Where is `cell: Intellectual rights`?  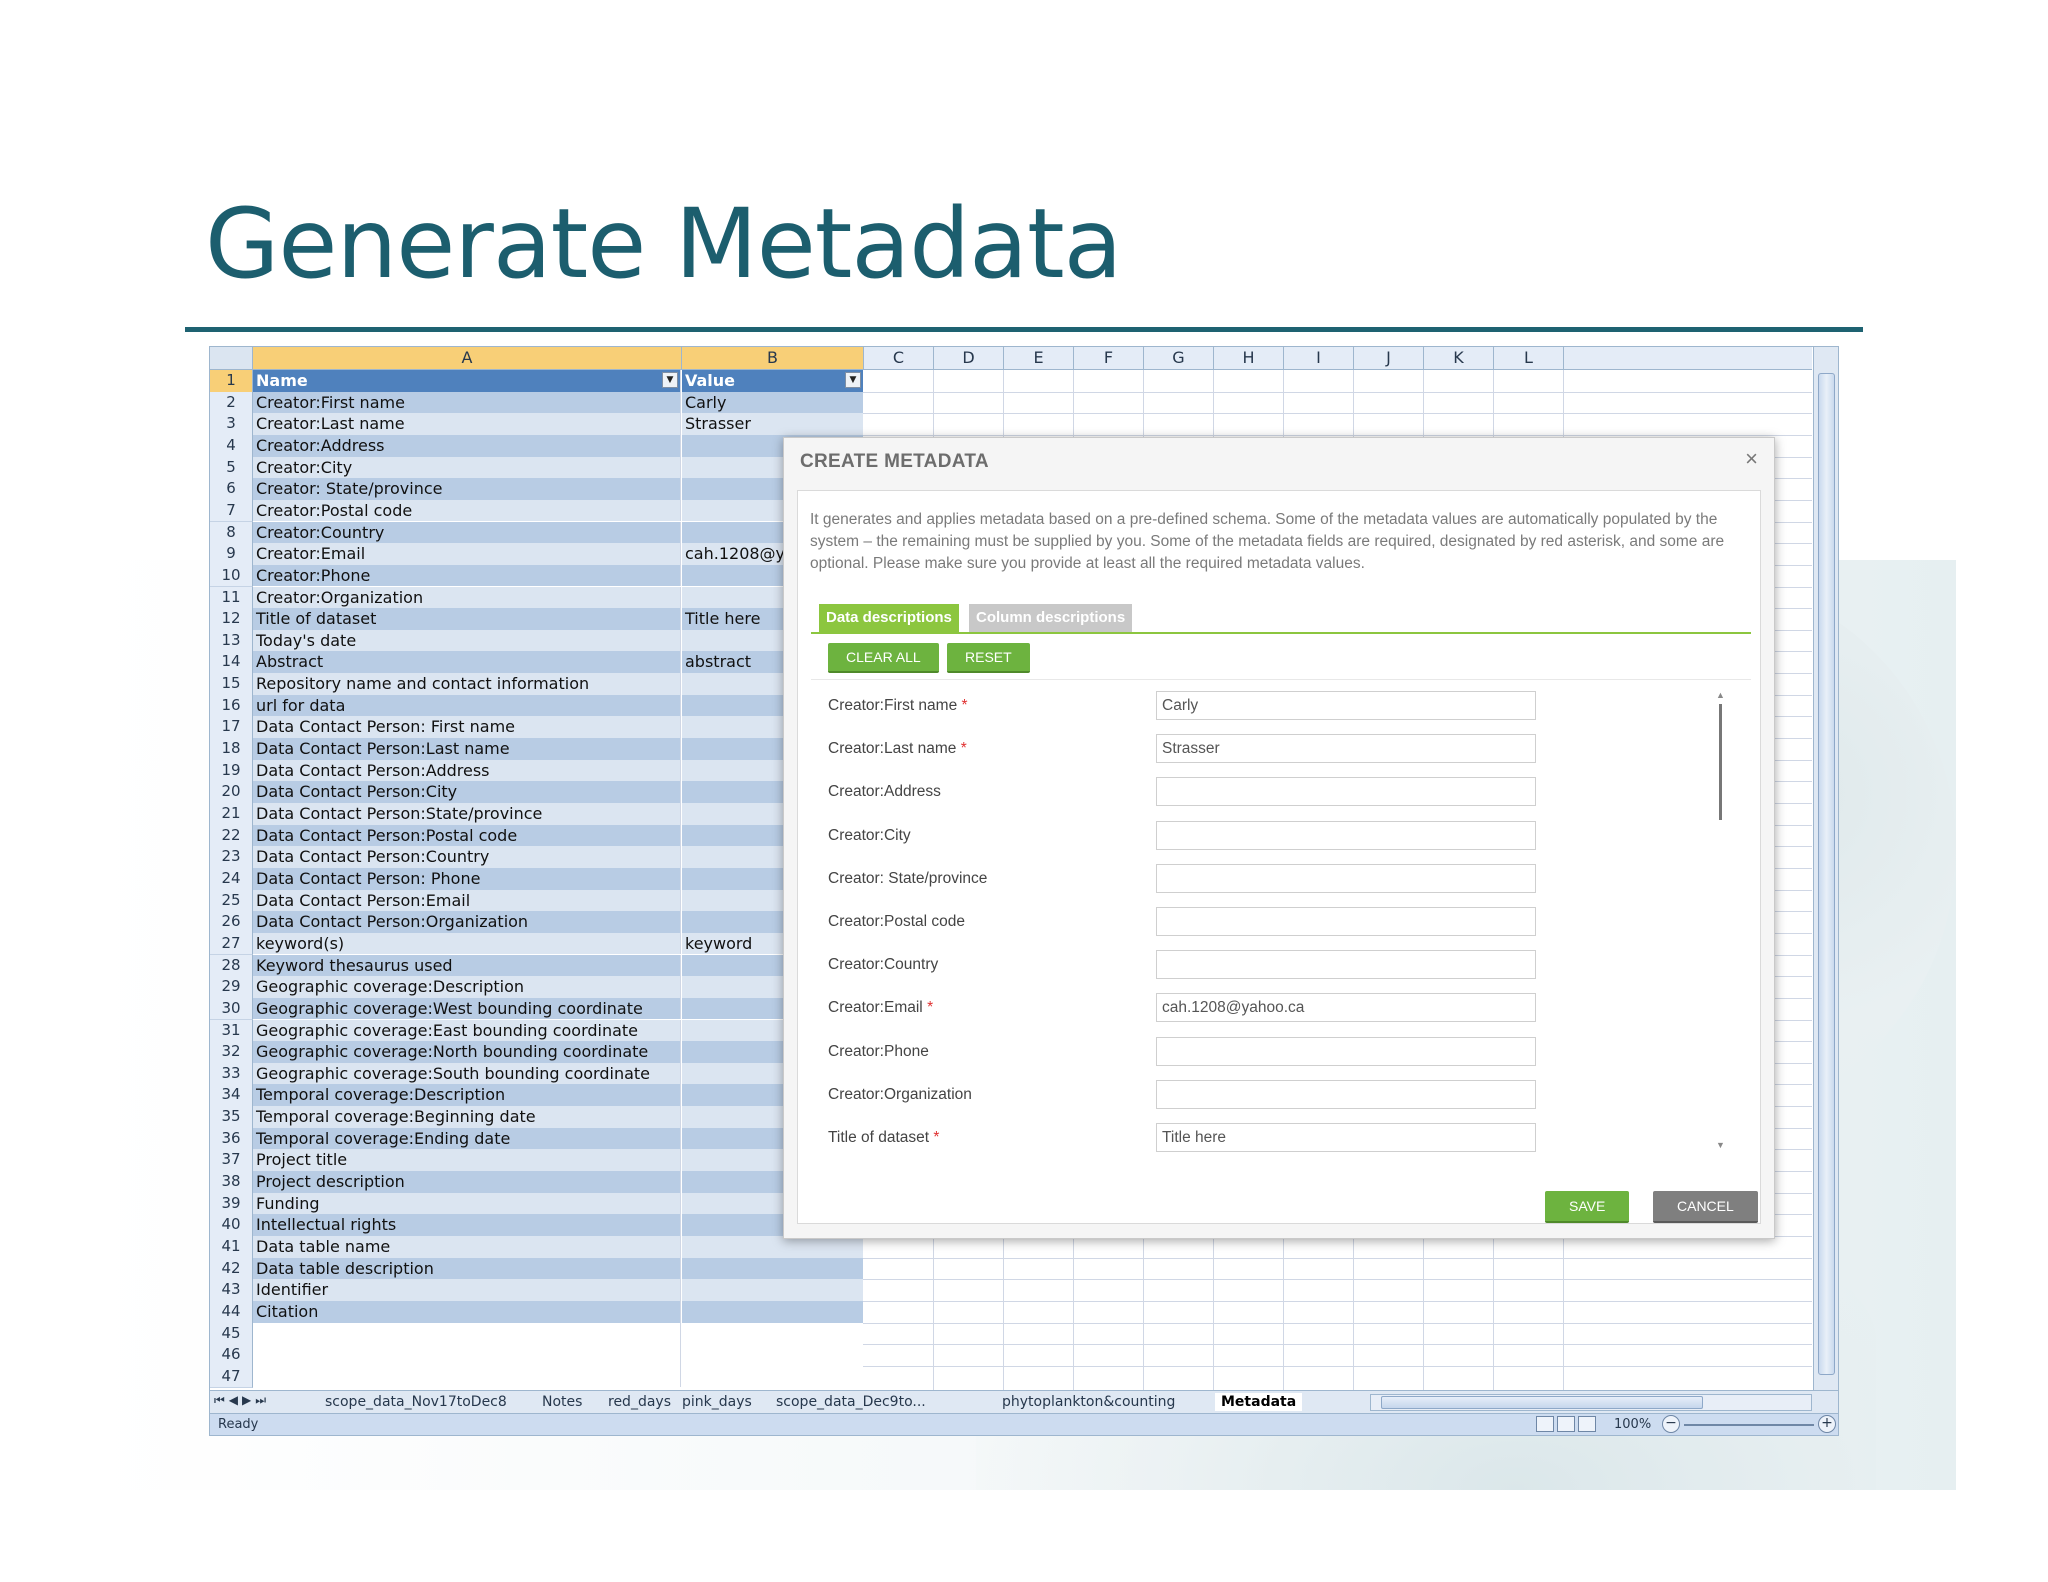 cell: Intellectual rights is located at coordinates (467, 1225).